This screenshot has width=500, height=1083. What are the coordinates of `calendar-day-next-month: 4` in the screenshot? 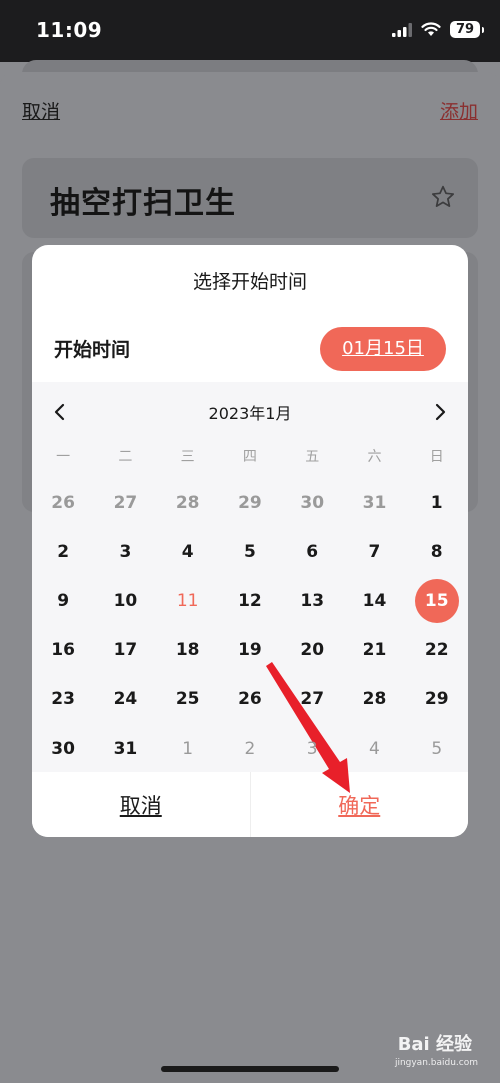 It's located at (374, 748).